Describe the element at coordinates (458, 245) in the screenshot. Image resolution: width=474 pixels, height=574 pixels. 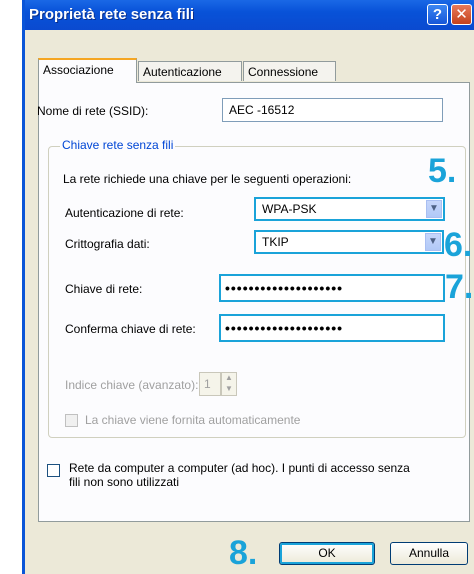
I see `step-6-marker: 6.` at that location.